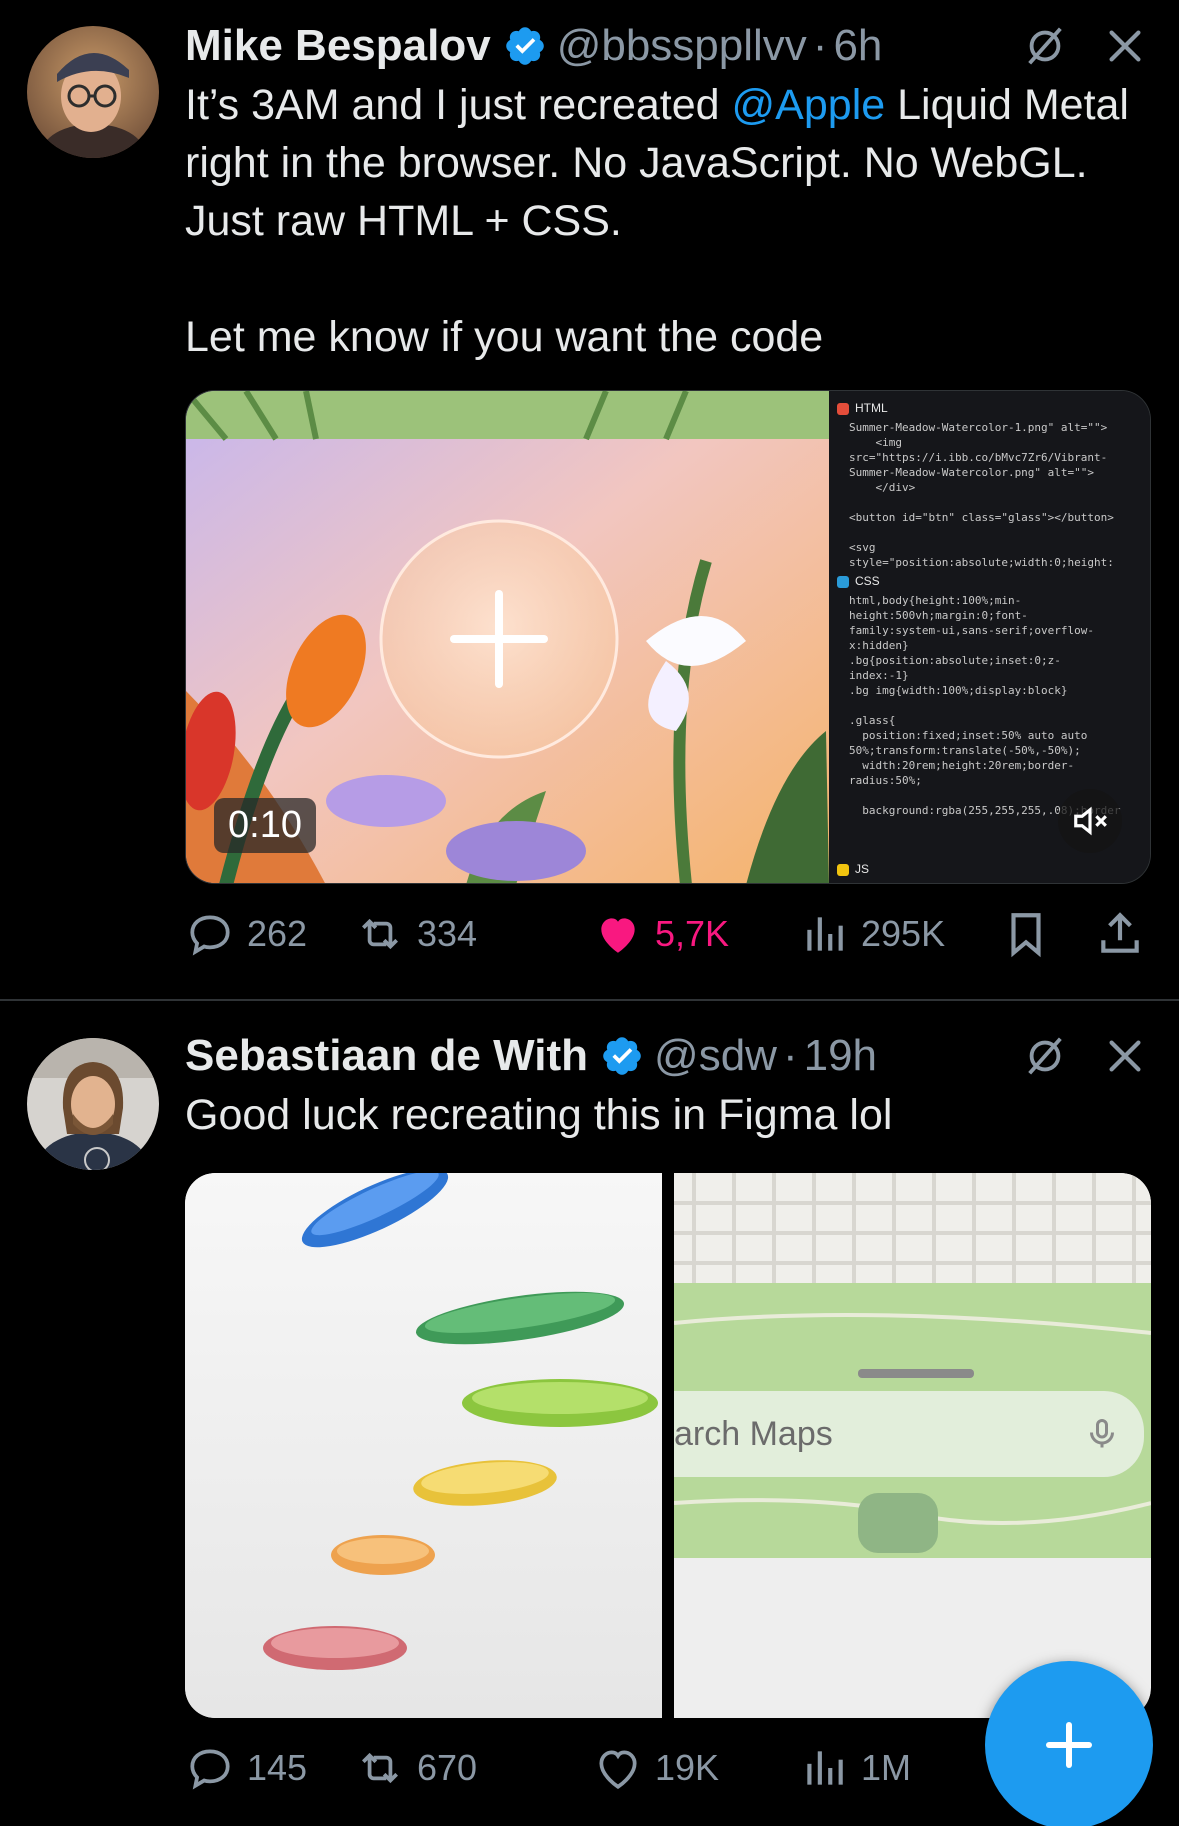 This screenshot has width=1179, height=1826. I want to click on author-name: Mike Bespalov, so click(338, 46).